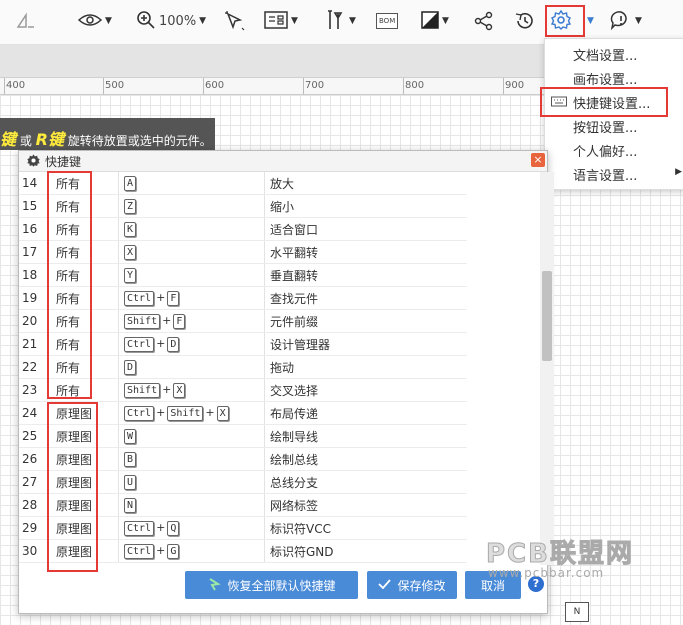 The width and height of the screenshot is (683, 625). What do you see at coordinates (191, 436) in the screenshot?
I see `row-keys: W` at bounding box center [191, 436].